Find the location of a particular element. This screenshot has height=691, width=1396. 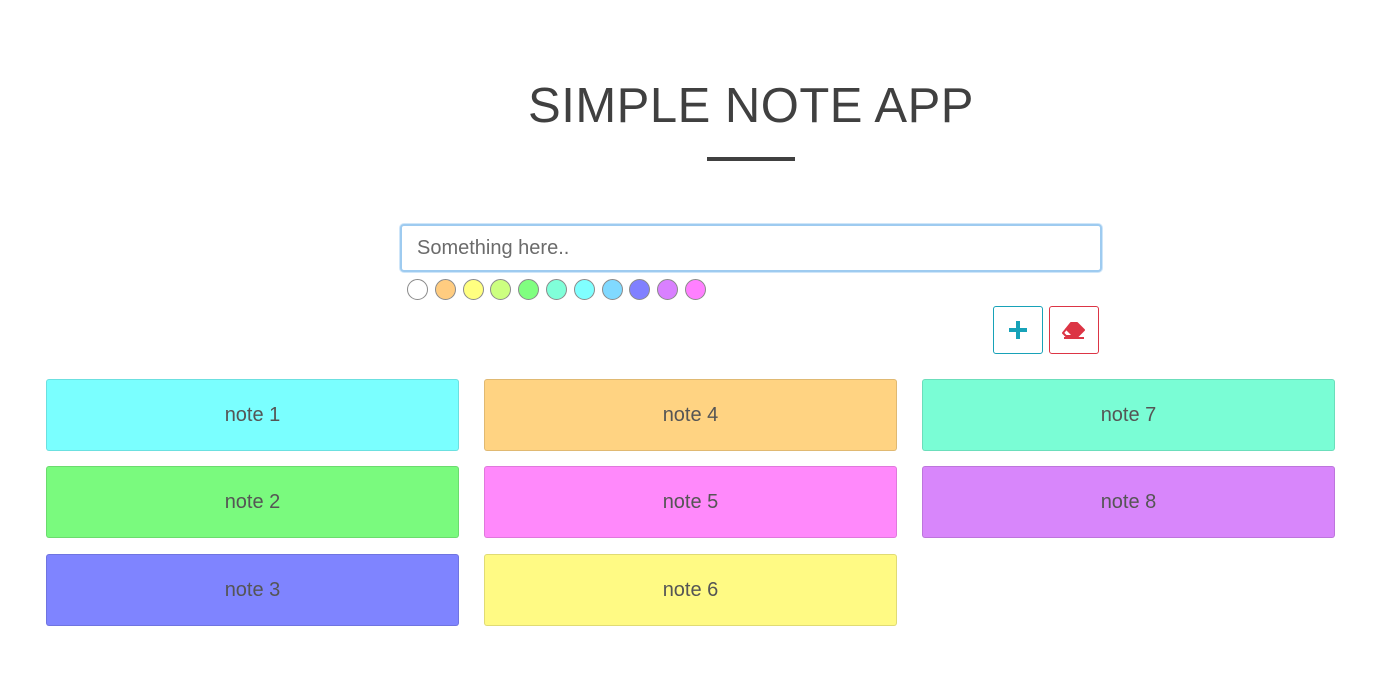

color-swatch-purple is located at coordinates (668, 289).